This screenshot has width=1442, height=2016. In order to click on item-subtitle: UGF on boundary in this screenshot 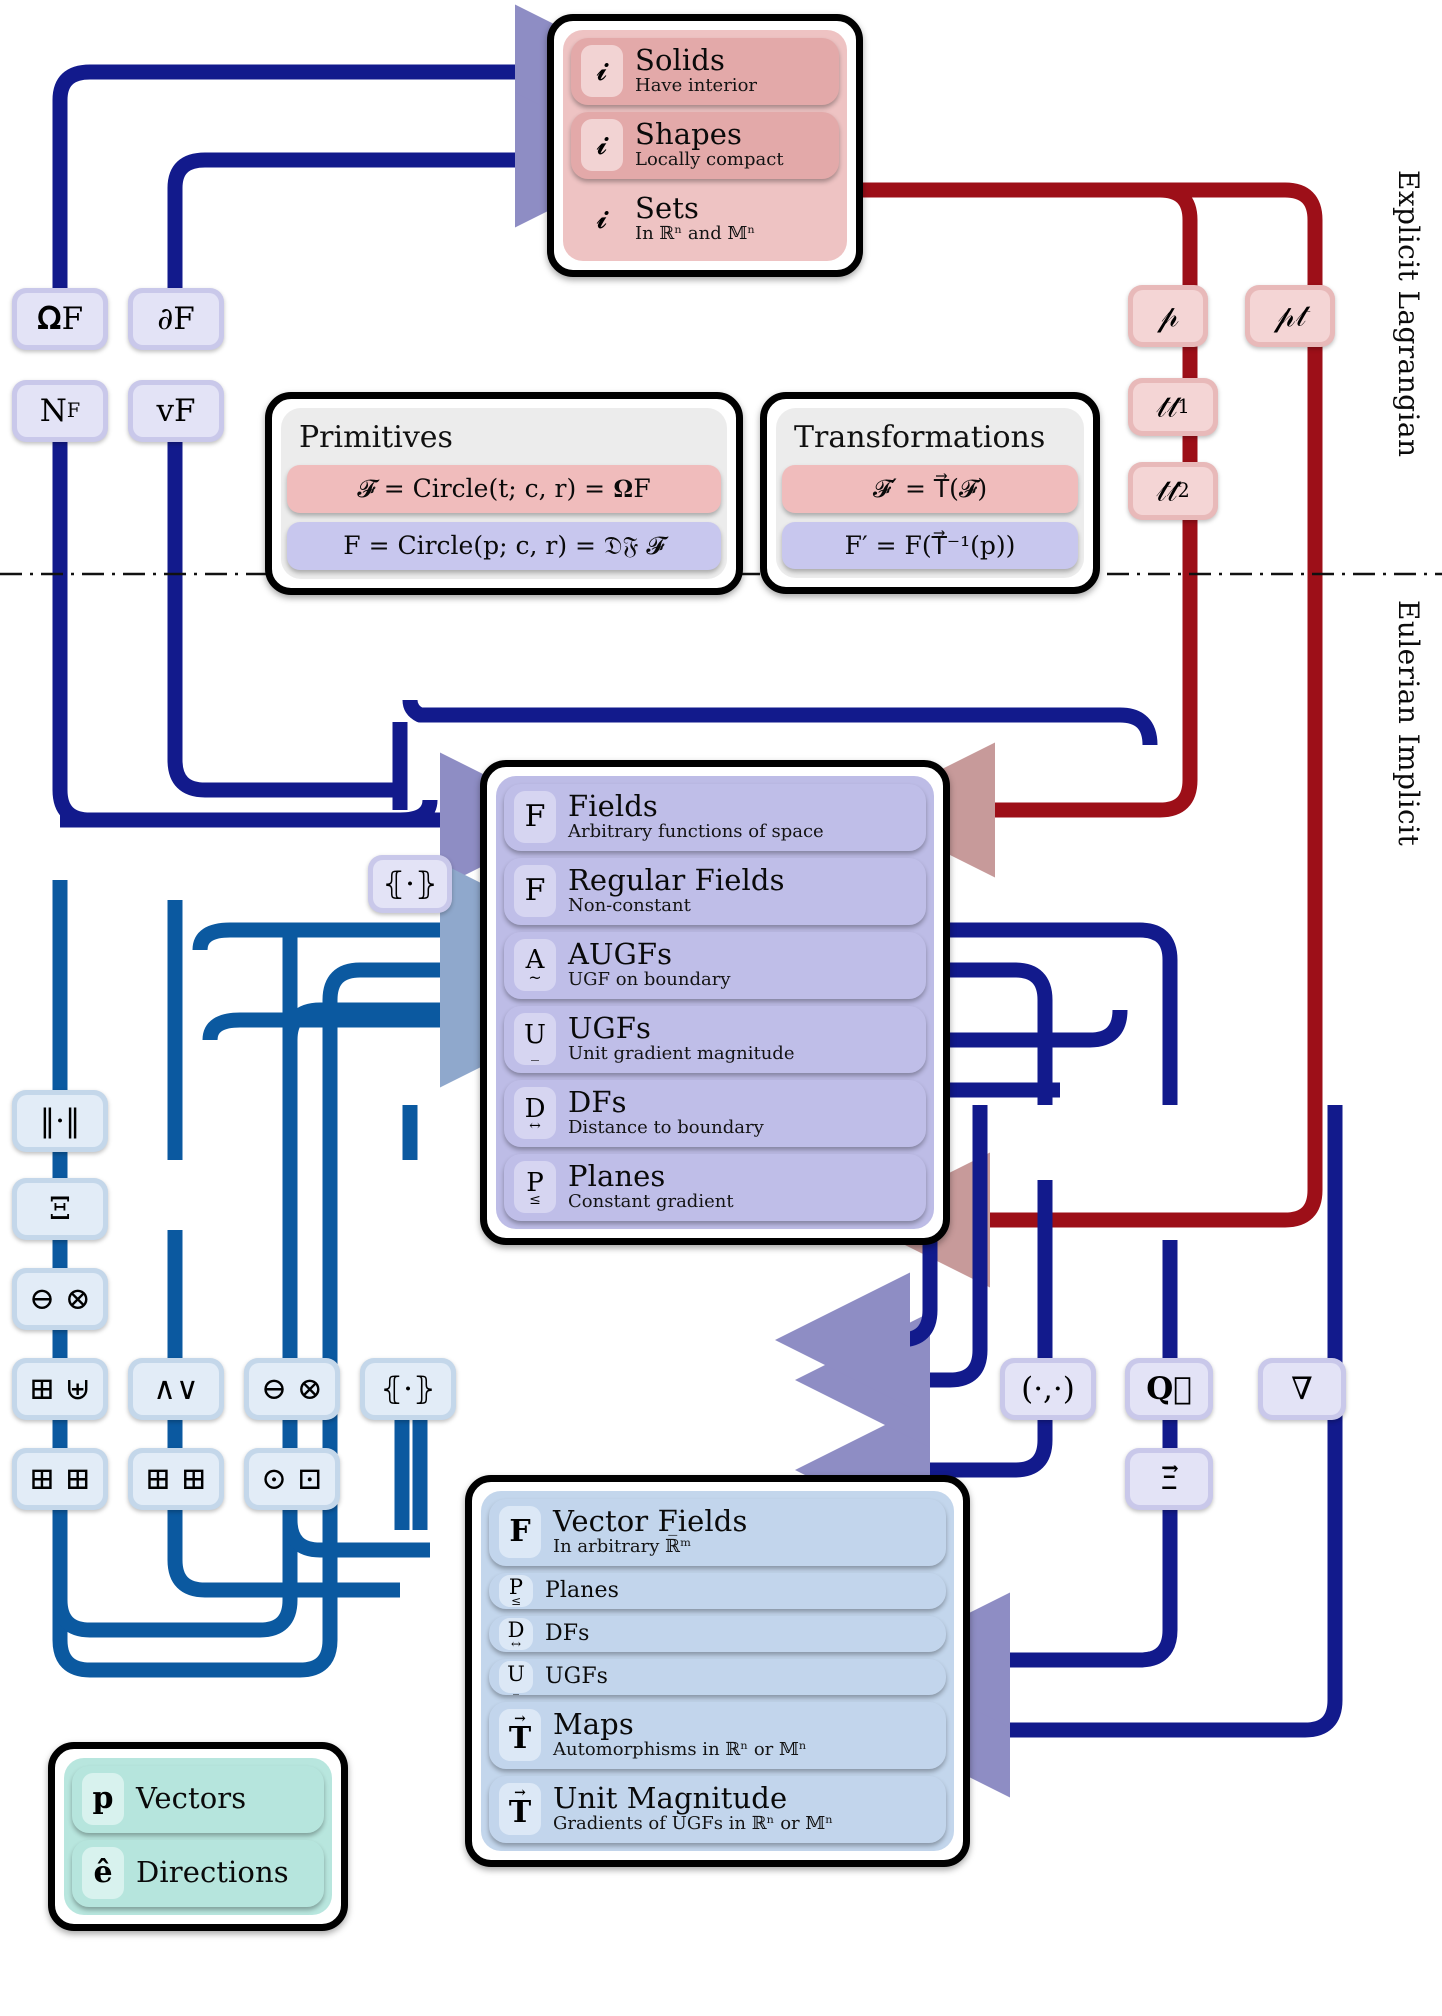, I will do `click(649, 980)`.